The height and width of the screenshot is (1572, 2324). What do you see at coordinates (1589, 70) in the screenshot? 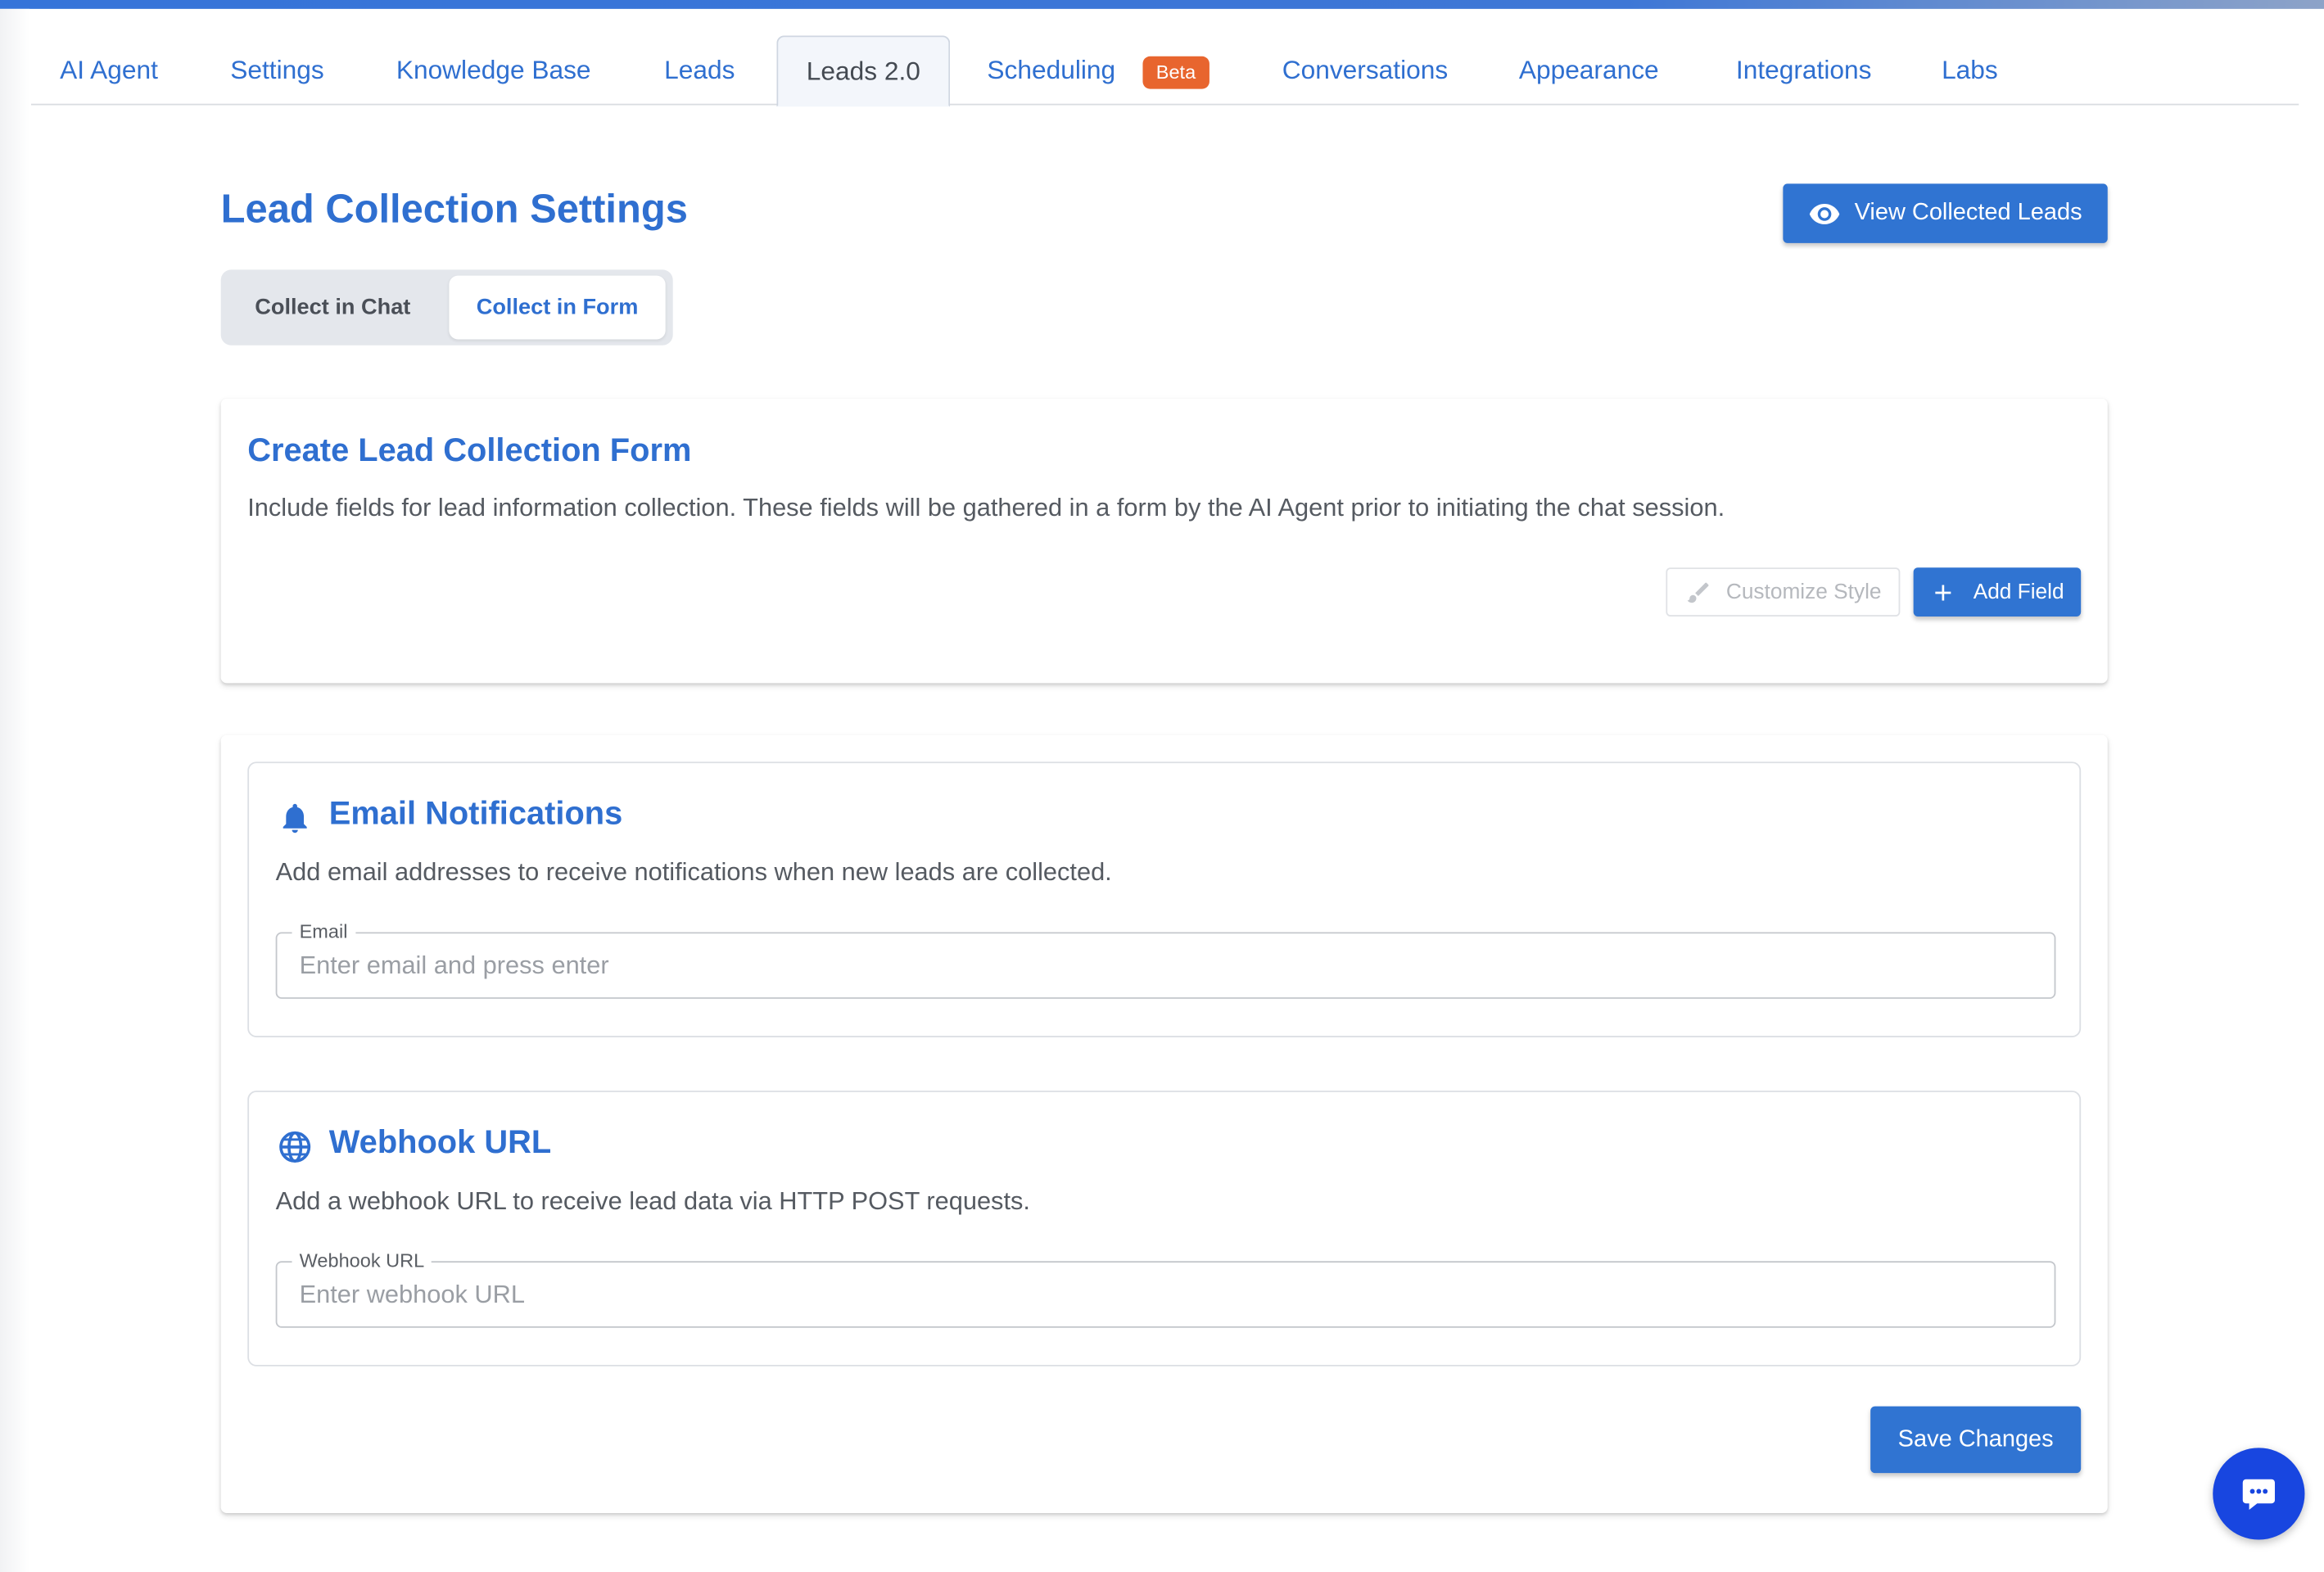
I see `tab-appearance: Appearance` at bounding box center [1589, 70].